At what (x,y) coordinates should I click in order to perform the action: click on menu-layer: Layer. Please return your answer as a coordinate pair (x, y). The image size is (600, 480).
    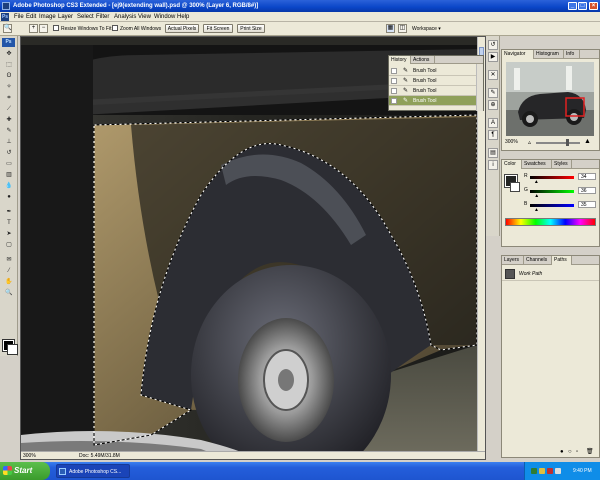
    Looking at the image, I should click on (65, 17).